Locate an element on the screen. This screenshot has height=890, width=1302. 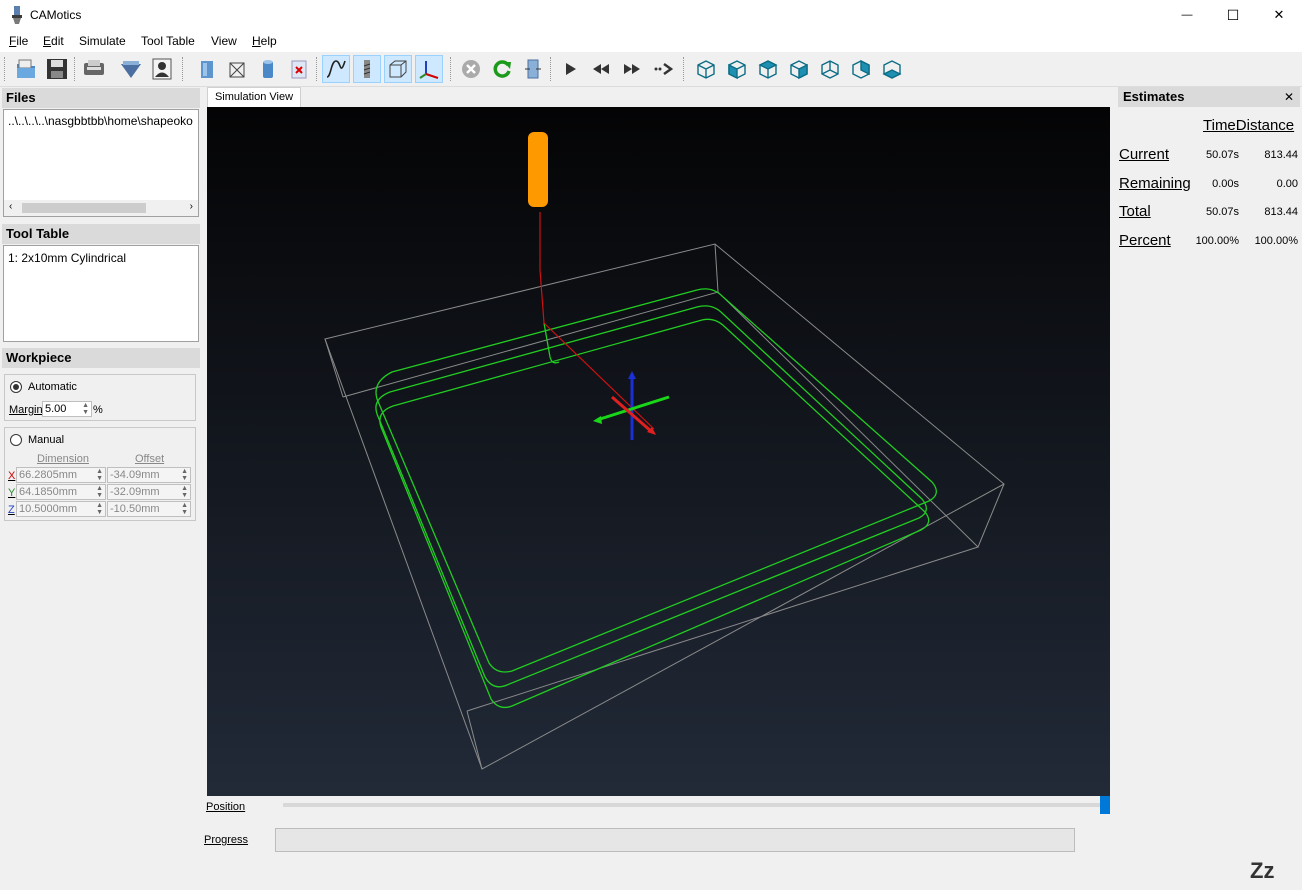
files-horizontal-scrollbar: ‹ › is located at coordinates (101, 208).